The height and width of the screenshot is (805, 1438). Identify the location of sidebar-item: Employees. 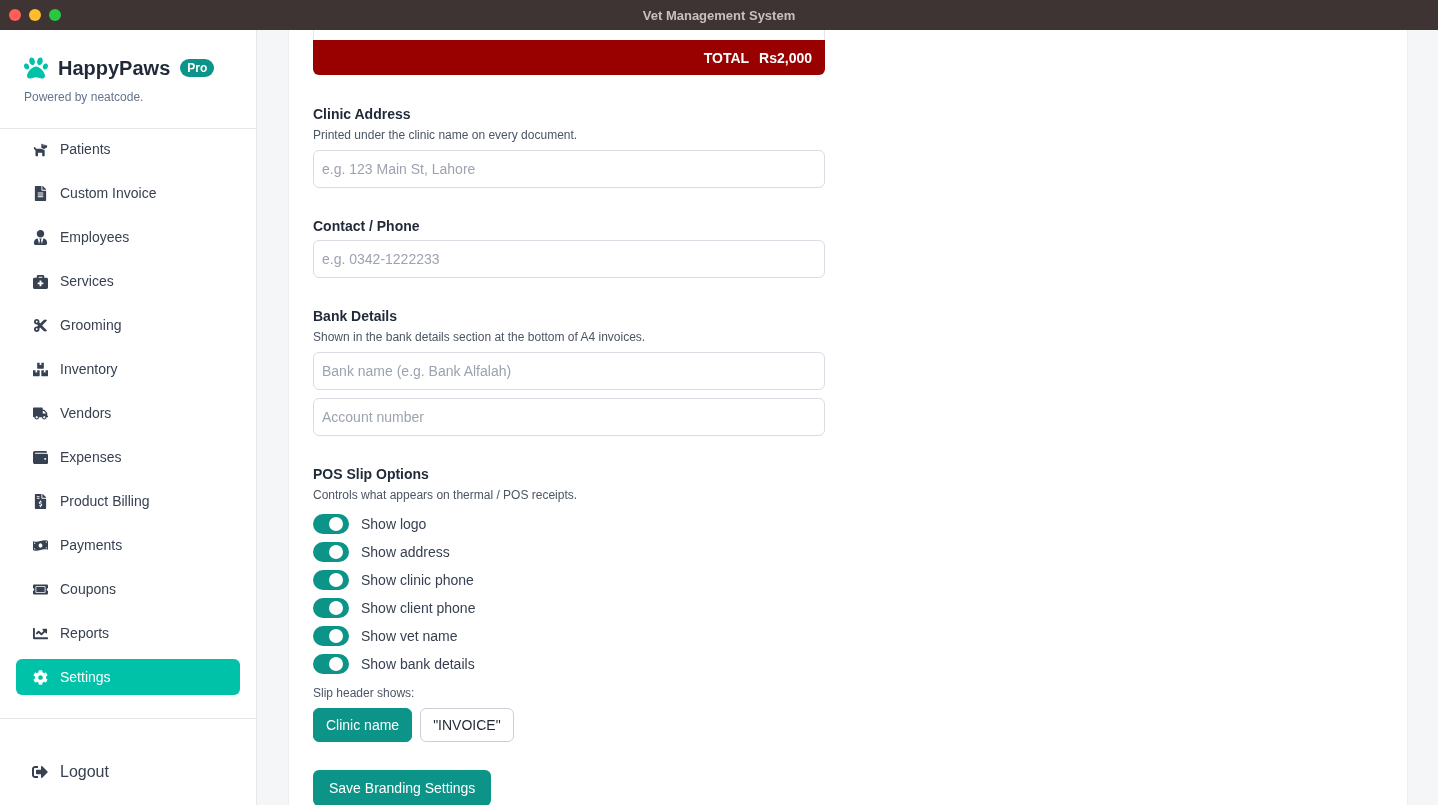
(128, 237).